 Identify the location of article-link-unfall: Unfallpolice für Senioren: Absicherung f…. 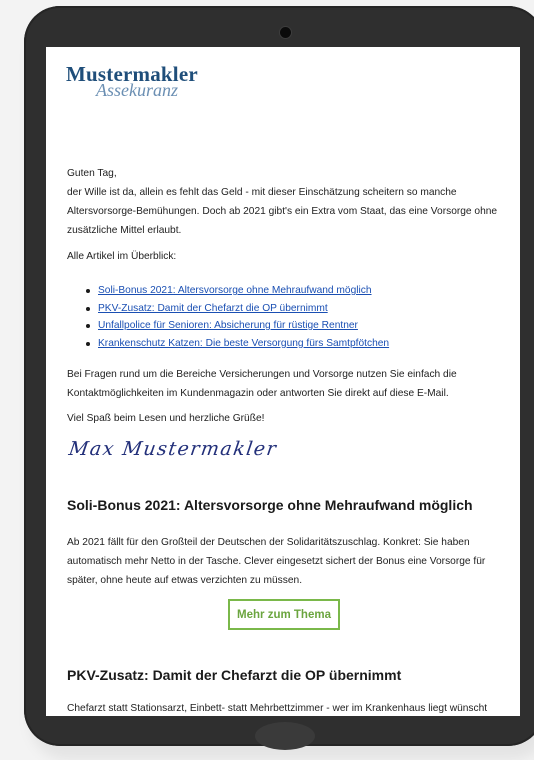
(228, 325).